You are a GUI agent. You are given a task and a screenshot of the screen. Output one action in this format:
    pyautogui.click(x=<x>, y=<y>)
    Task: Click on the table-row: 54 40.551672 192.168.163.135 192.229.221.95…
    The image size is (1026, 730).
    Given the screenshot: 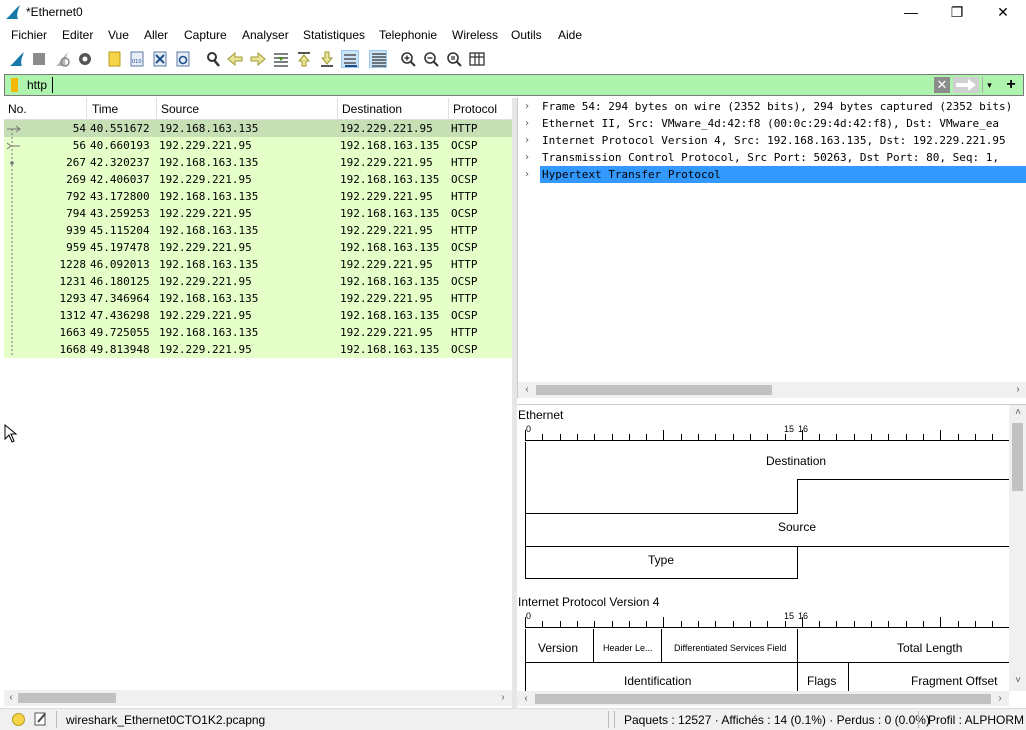 What is the action you would take?
    pyautogui.click(x=258, y=128)
    